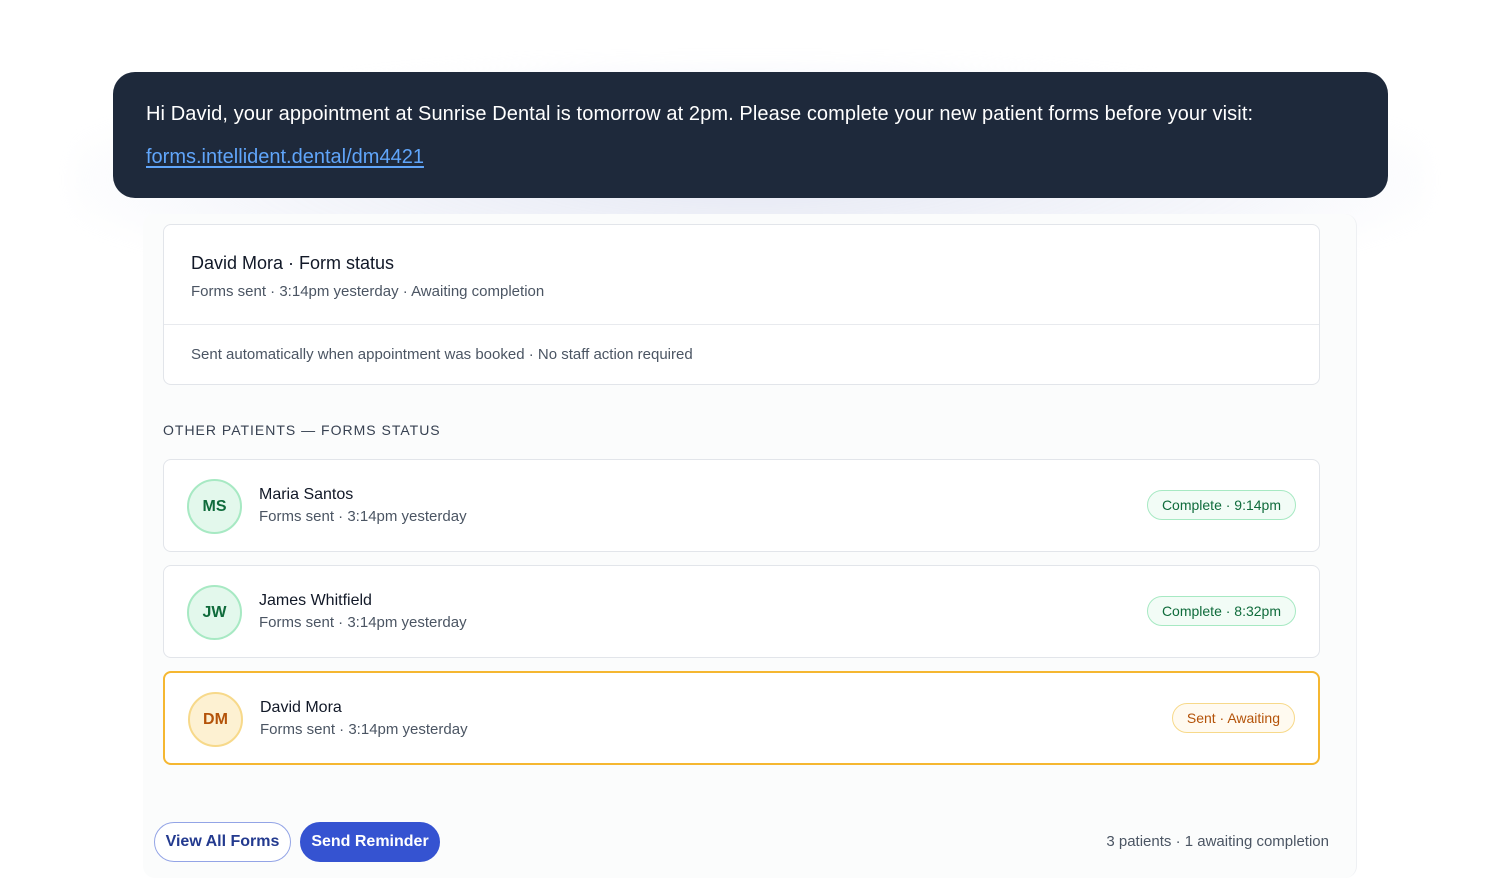 This screenshot has width=1500, height=878. What do you see at coordinates (1217, 841) in the screenshot?
I see `patients-summary: 3 patients · 1 awaiting completion` at bounding box center [1217, 841].